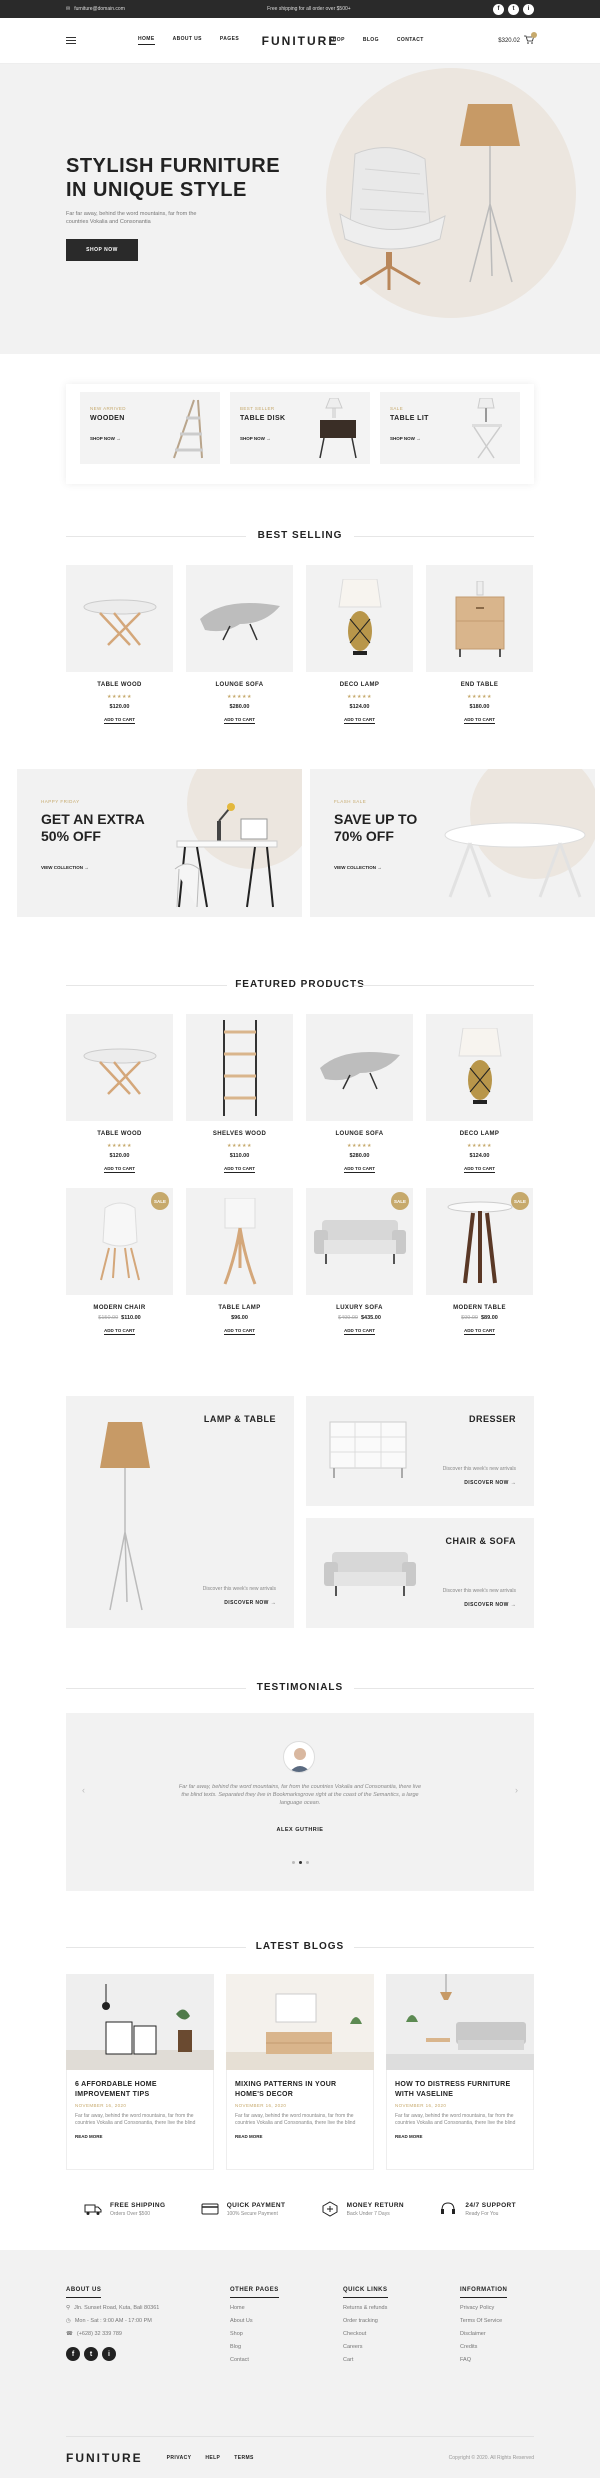 The image size is (600, 2478). Describe the element at coordinates (229, 40) in the screenshot. I see `nav-pages: PAGES` at that location.